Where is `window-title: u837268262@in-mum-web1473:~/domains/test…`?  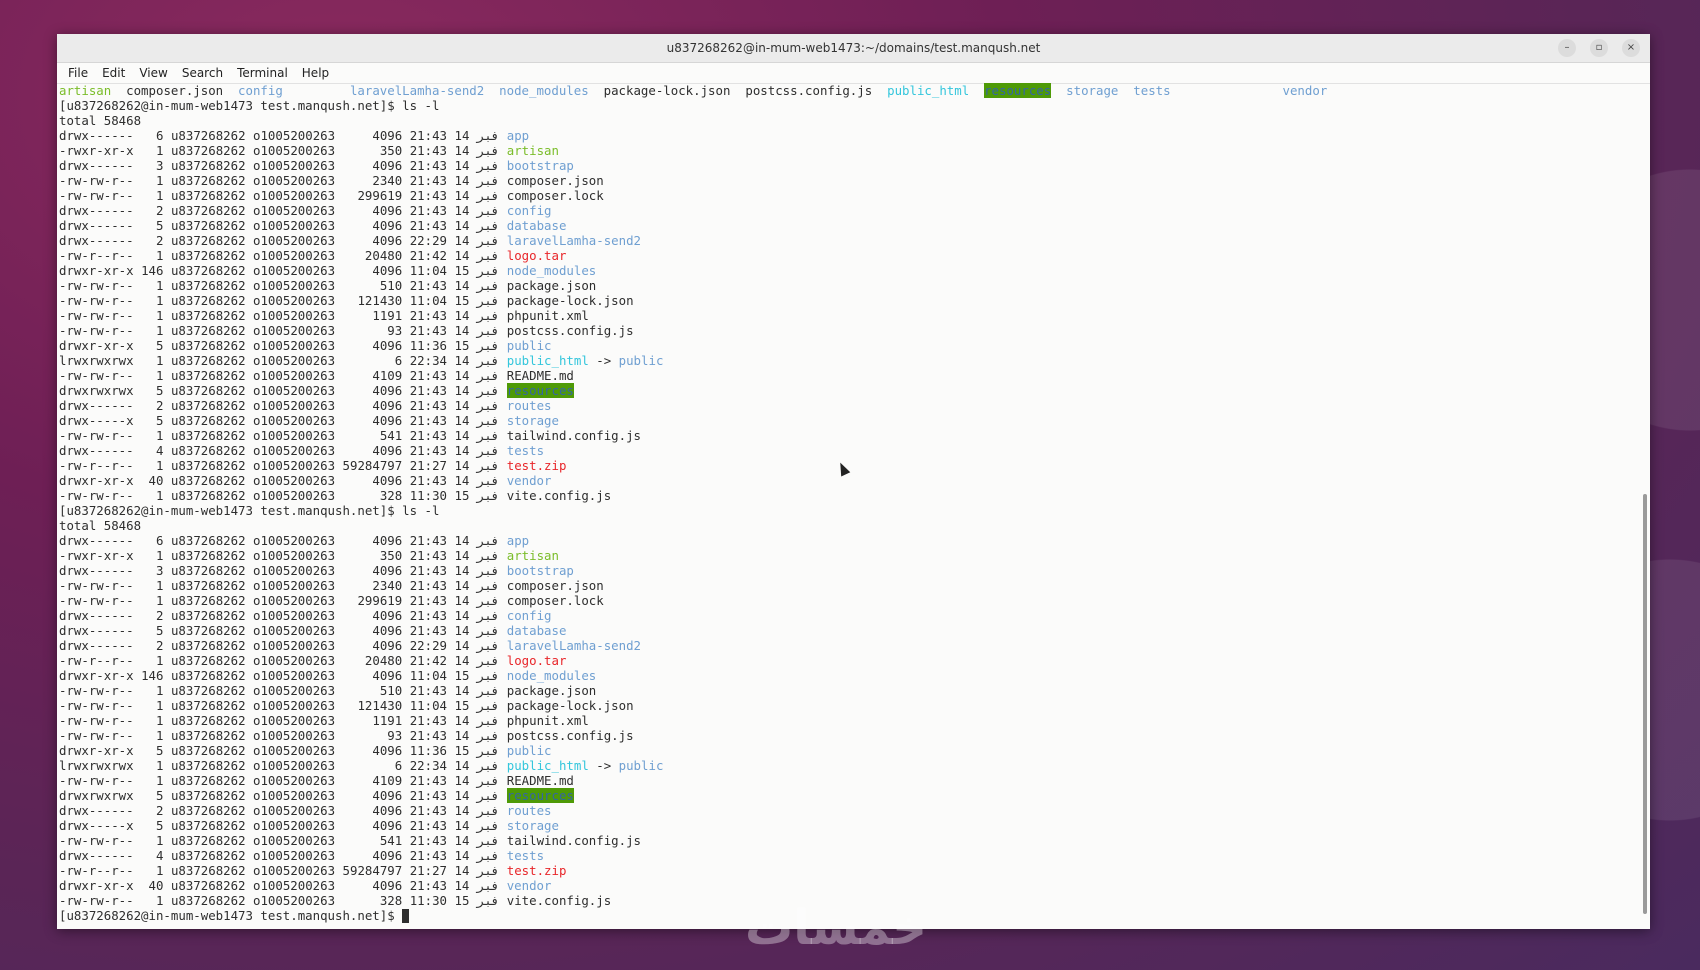 window-title: u837268262@in-mum-web1473:~/domains/test… is located at coordinates (853, 48).